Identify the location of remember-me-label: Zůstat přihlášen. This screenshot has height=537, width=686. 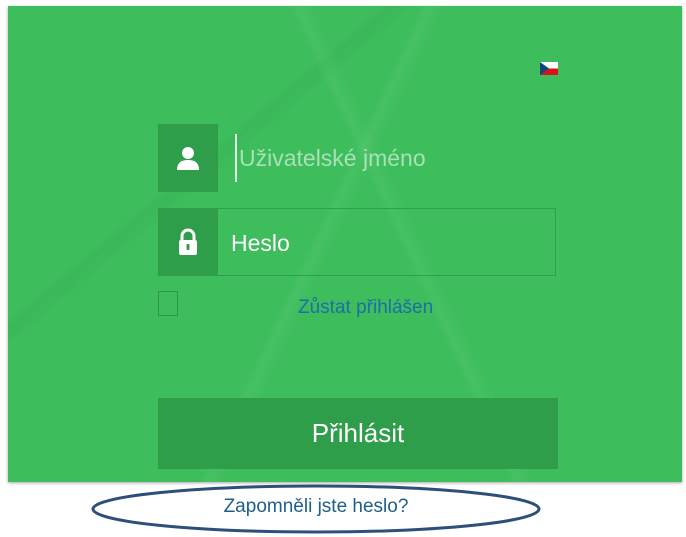
(365, 308).